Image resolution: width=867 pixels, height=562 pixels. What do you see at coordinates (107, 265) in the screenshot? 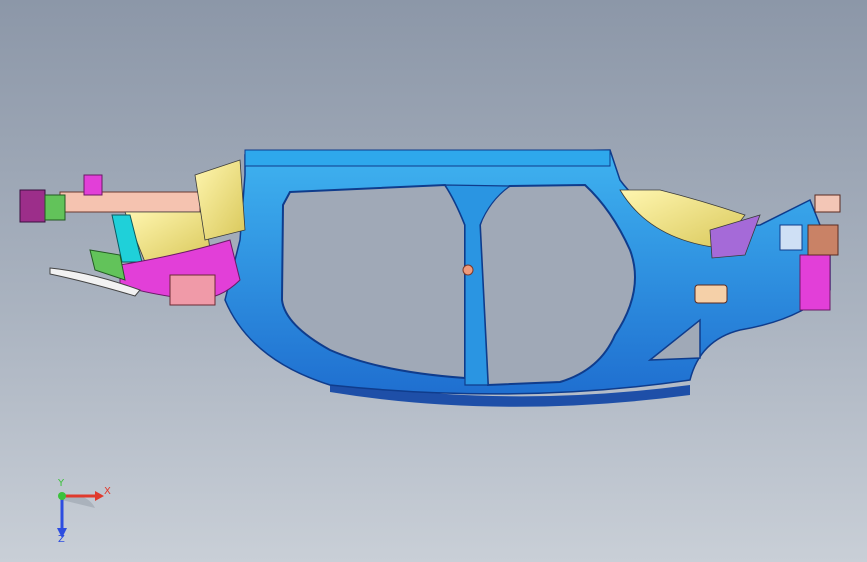
I see `front-green-bracket` at bounding box center [107, 265].